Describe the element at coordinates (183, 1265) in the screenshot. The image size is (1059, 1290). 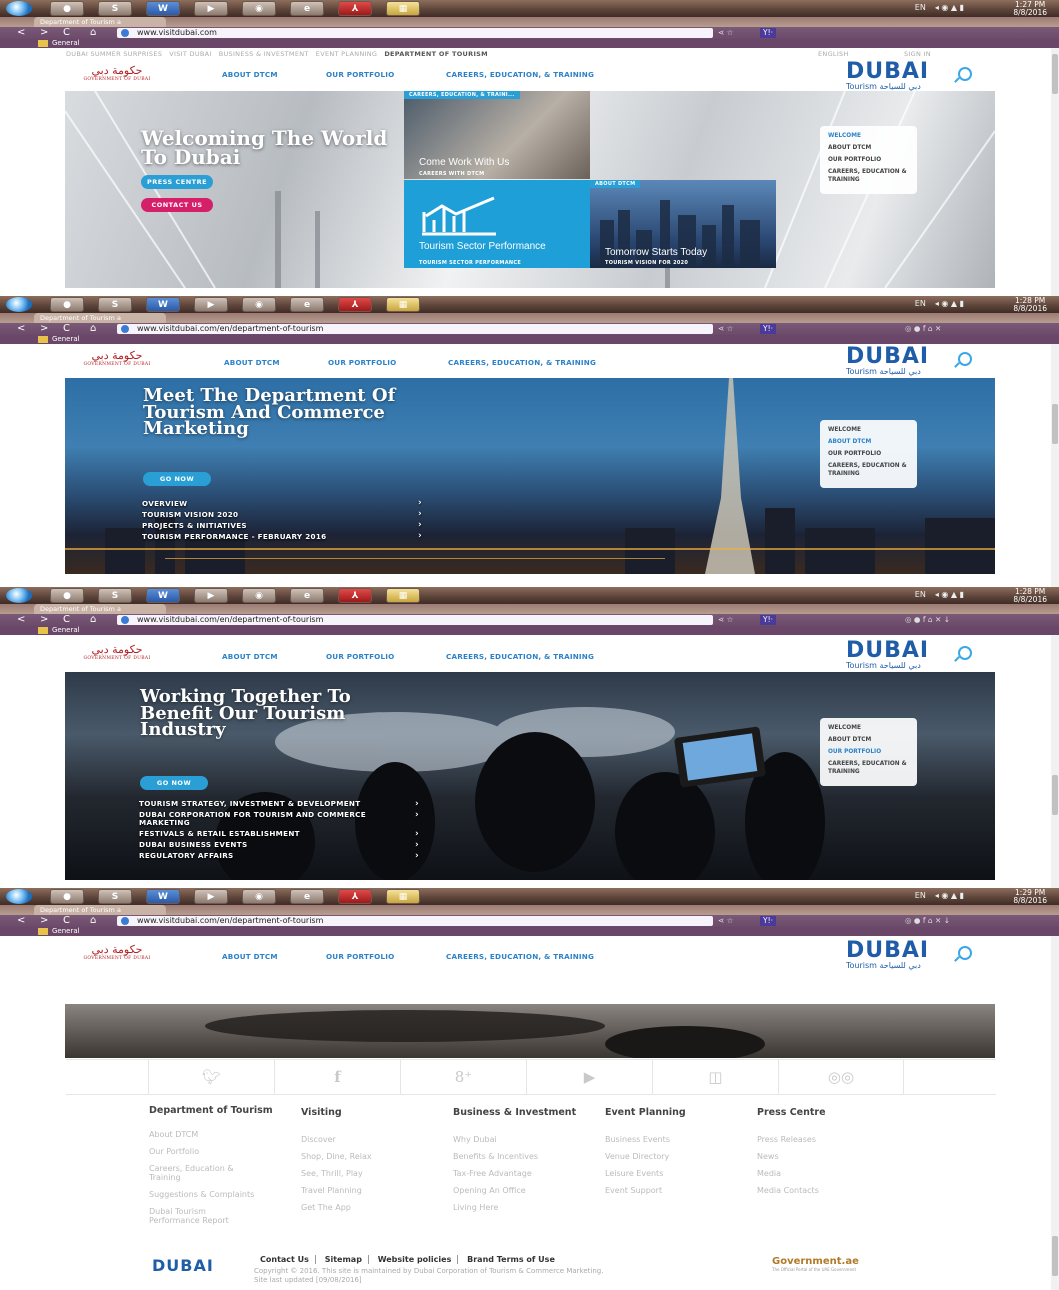
I see `footer-dubai-logo: DUBAI` at that location.